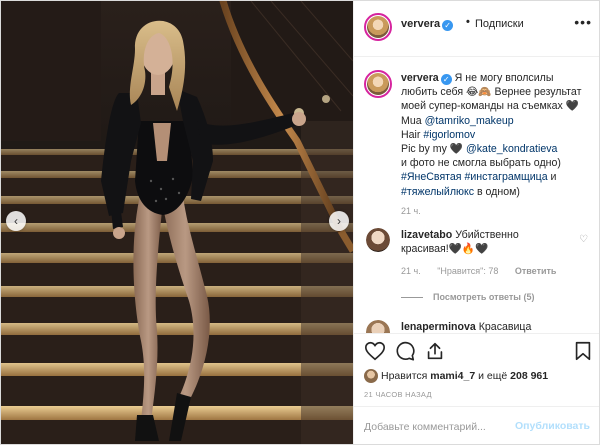 The image size is (600, 445). I want to click on share-upload-icon, so click(435, 351).